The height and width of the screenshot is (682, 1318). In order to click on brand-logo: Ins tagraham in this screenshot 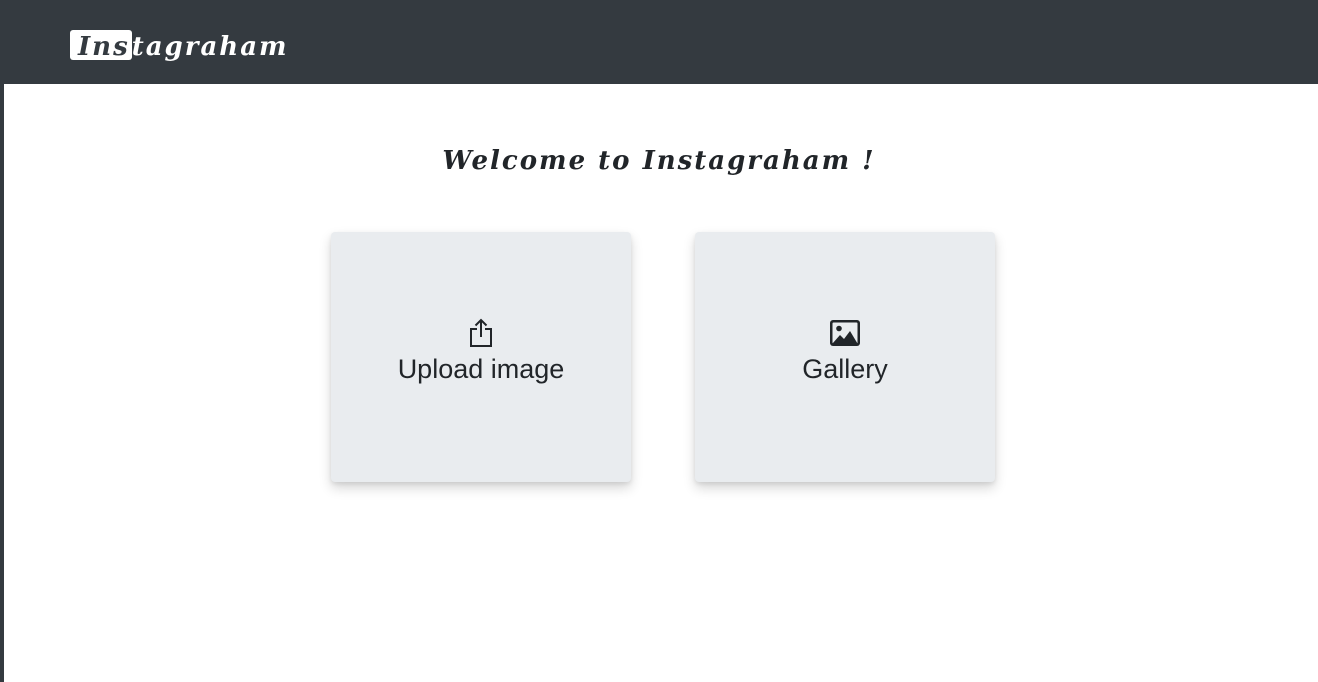, I will do `click(179, 46)`.